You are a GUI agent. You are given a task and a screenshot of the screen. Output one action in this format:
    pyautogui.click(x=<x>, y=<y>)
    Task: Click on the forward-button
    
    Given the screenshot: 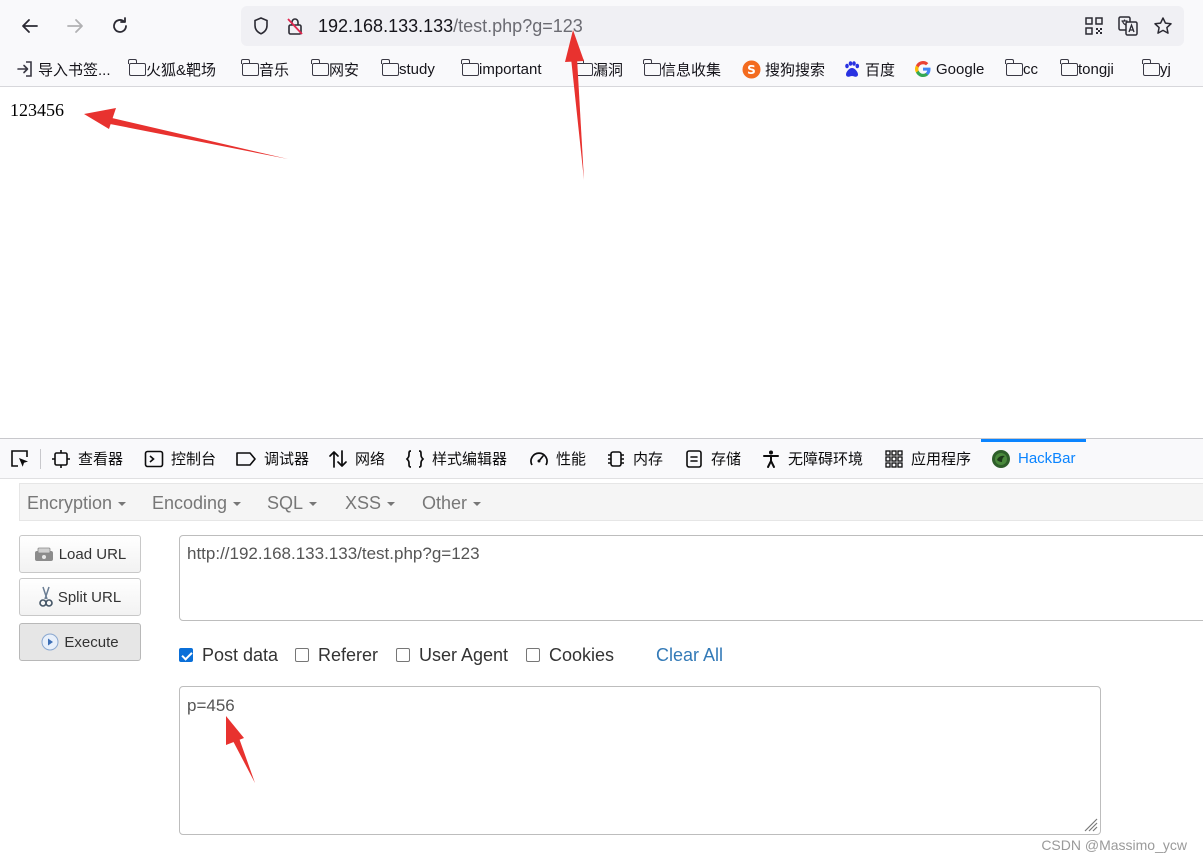 What is the action you would take?
    pyautogui.click(x=75, y=26)
    